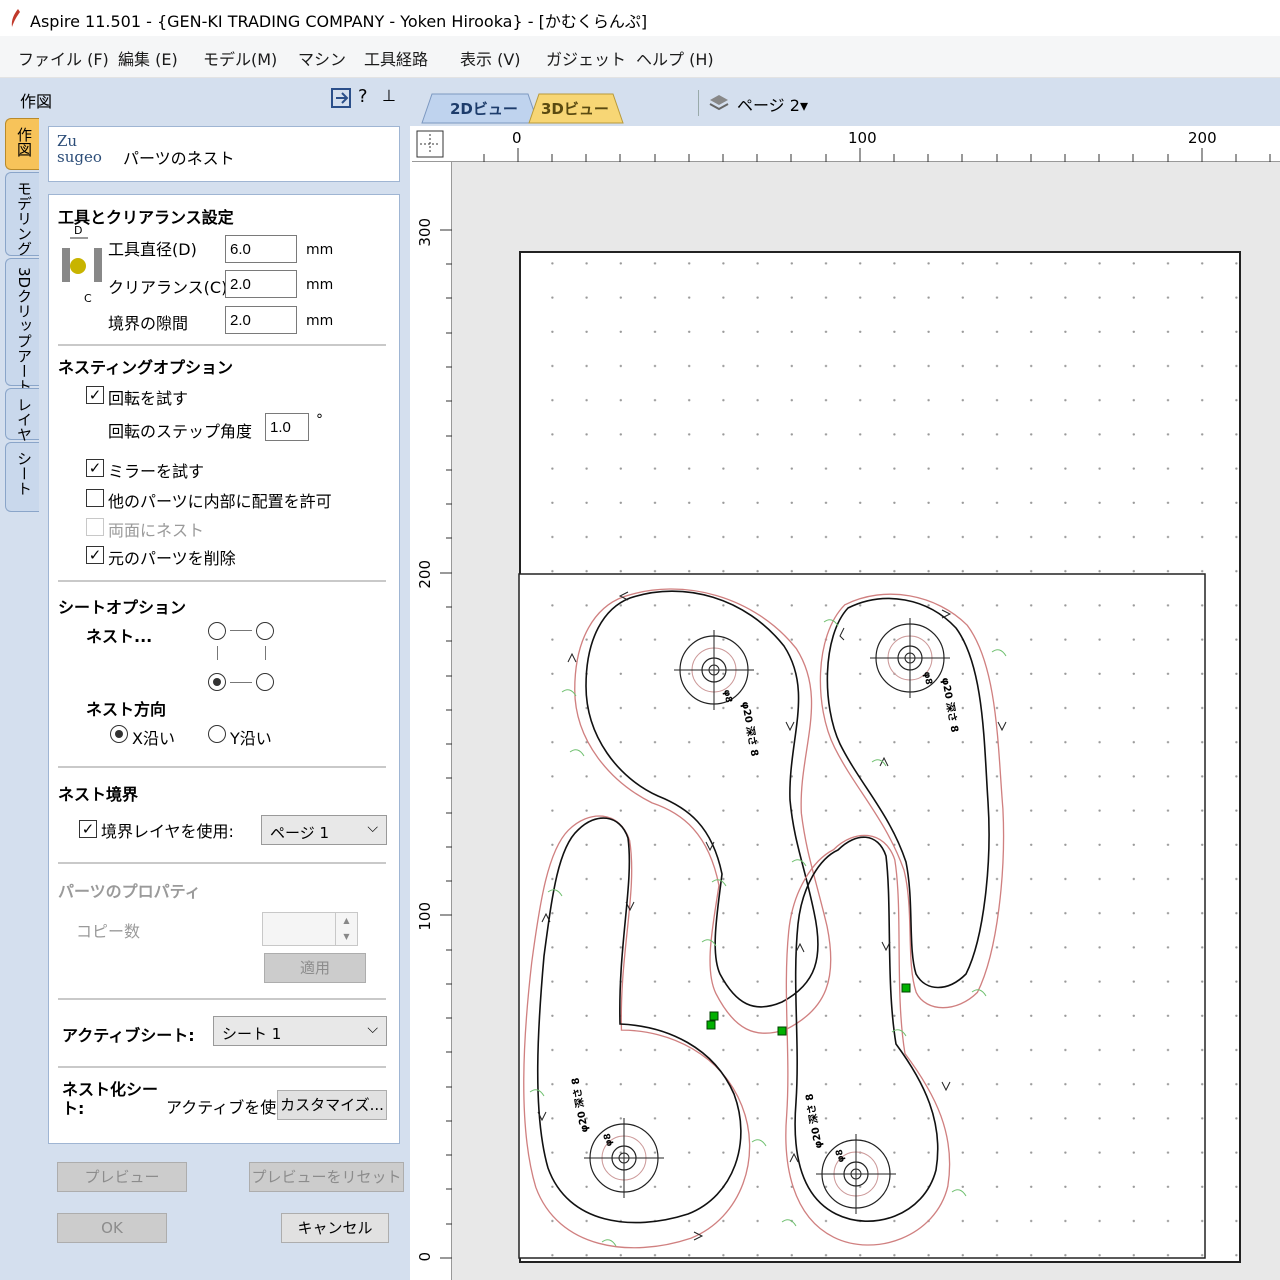 Image resolution: width=1280 pixels, height=1280 pixels. What do you see at coordinates (577, 108) in the screenshot?
I see `tab-3d-view: 3Dビュー` at bounding box center [577, 108].